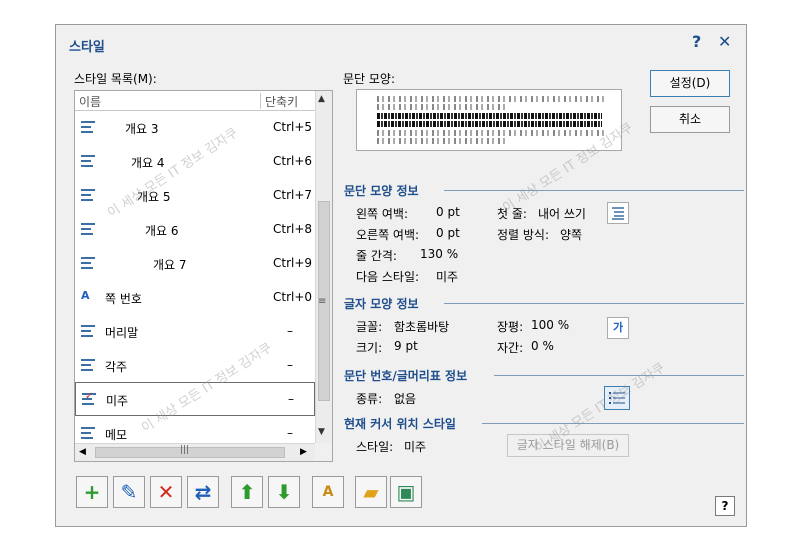 This screenshot has height=551, width=800. I want to click on scroll-thumb, so click(190, 452).